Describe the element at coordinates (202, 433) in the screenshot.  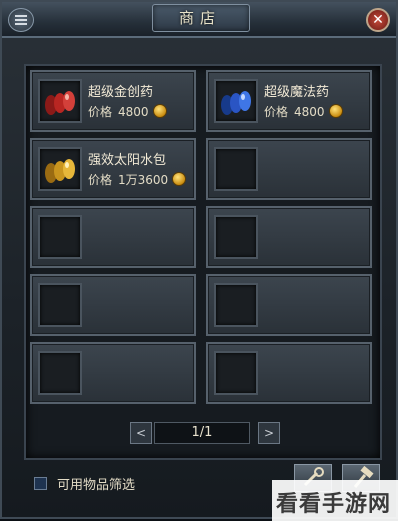
I see `page-indicator: 1/1` at that location.